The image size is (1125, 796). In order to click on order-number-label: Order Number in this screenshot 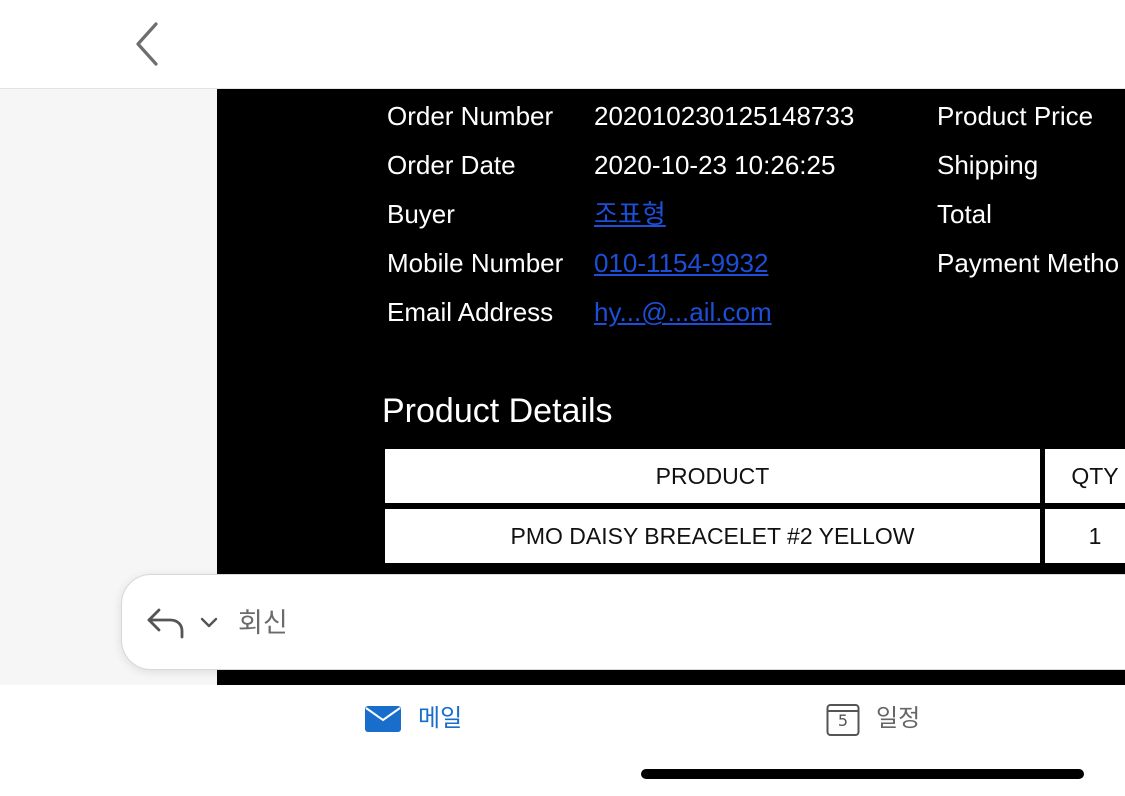, I will do `click(470, 116)`.